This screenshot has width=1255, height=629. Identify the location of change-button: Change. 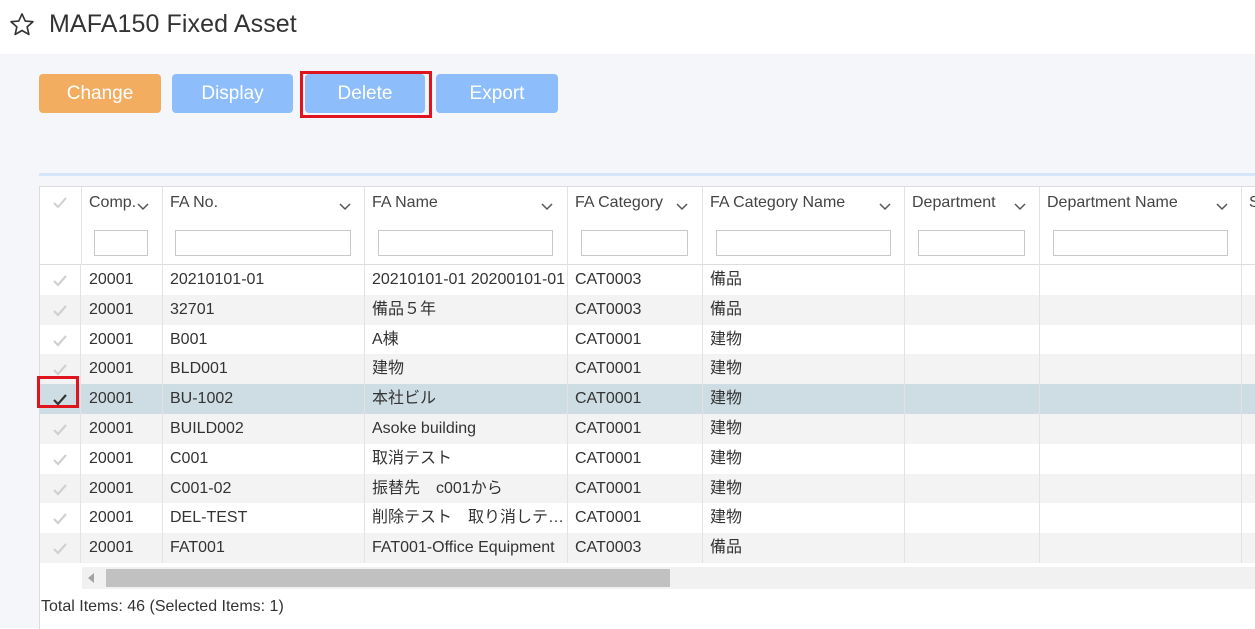
(100, 93).